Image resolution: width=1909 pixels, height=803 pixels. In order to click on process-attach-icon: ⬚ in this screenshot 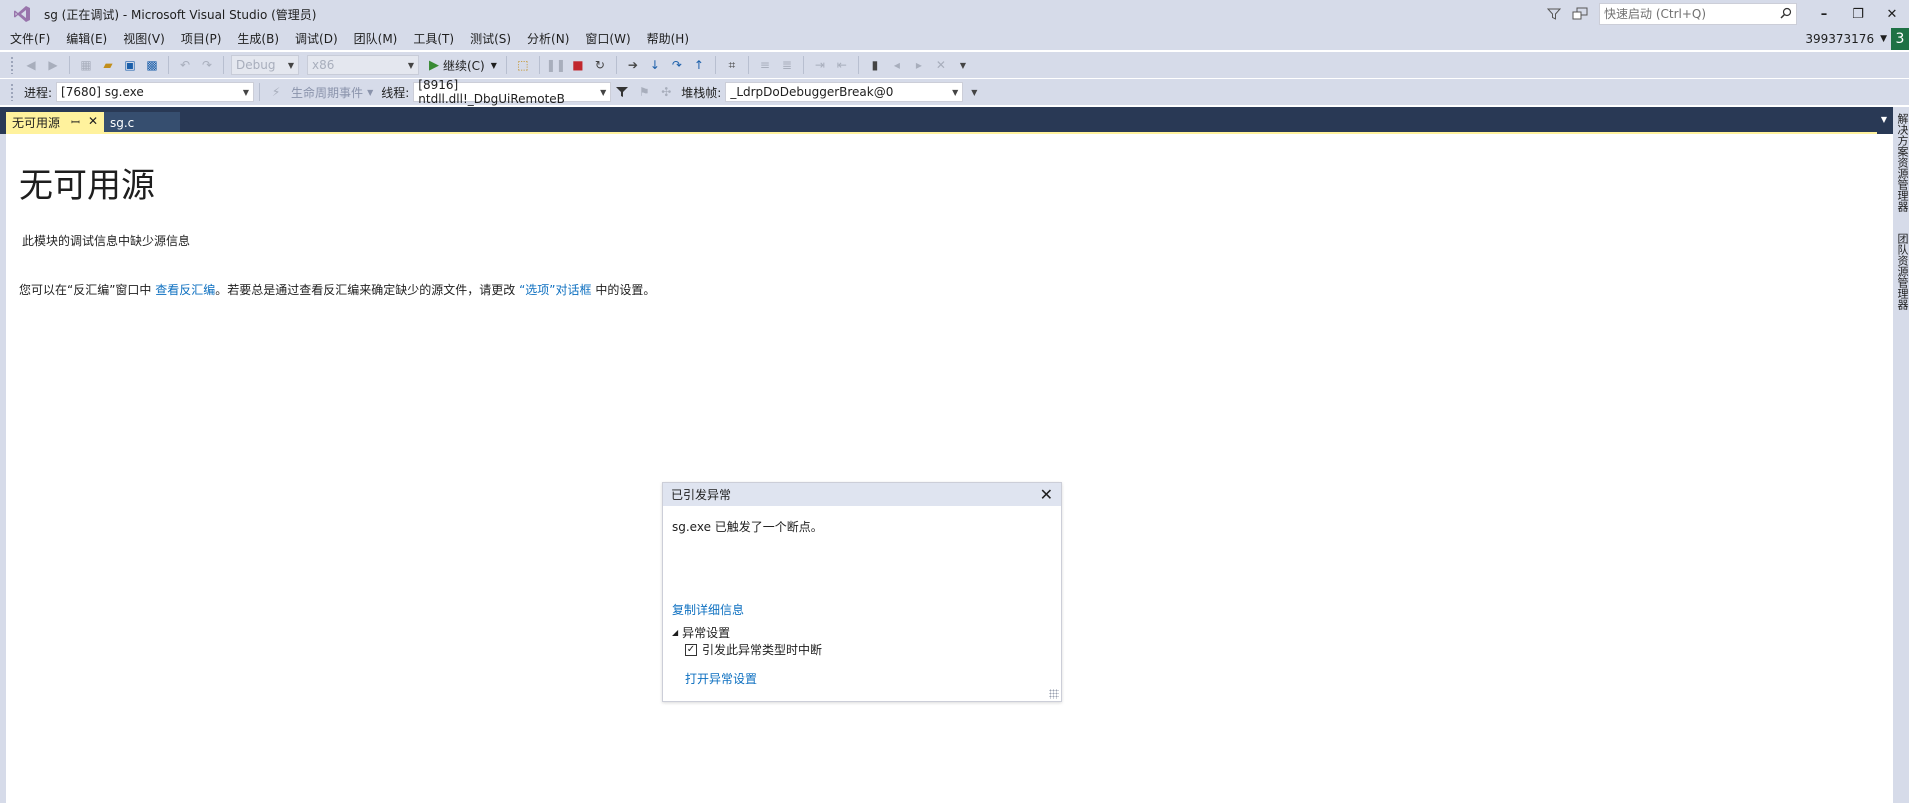, I will do `click(523, 65)`.